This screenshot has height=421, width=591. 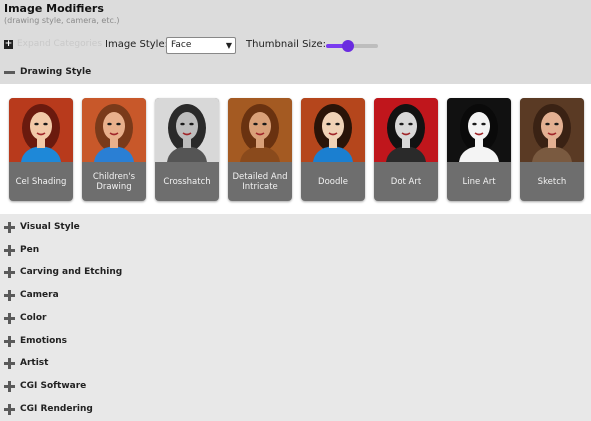 I want to click on category-label: Carving and Etching, so click(x=71, y=272).